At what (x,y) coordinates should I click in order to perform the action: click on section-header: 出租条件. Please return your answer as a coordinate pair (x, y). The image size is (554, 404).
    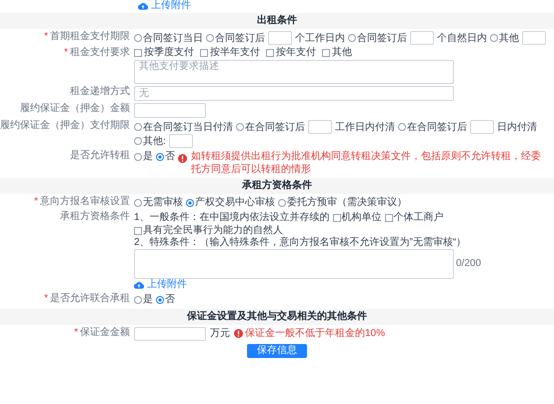
    Looking at the image, I should click on (277, 21).